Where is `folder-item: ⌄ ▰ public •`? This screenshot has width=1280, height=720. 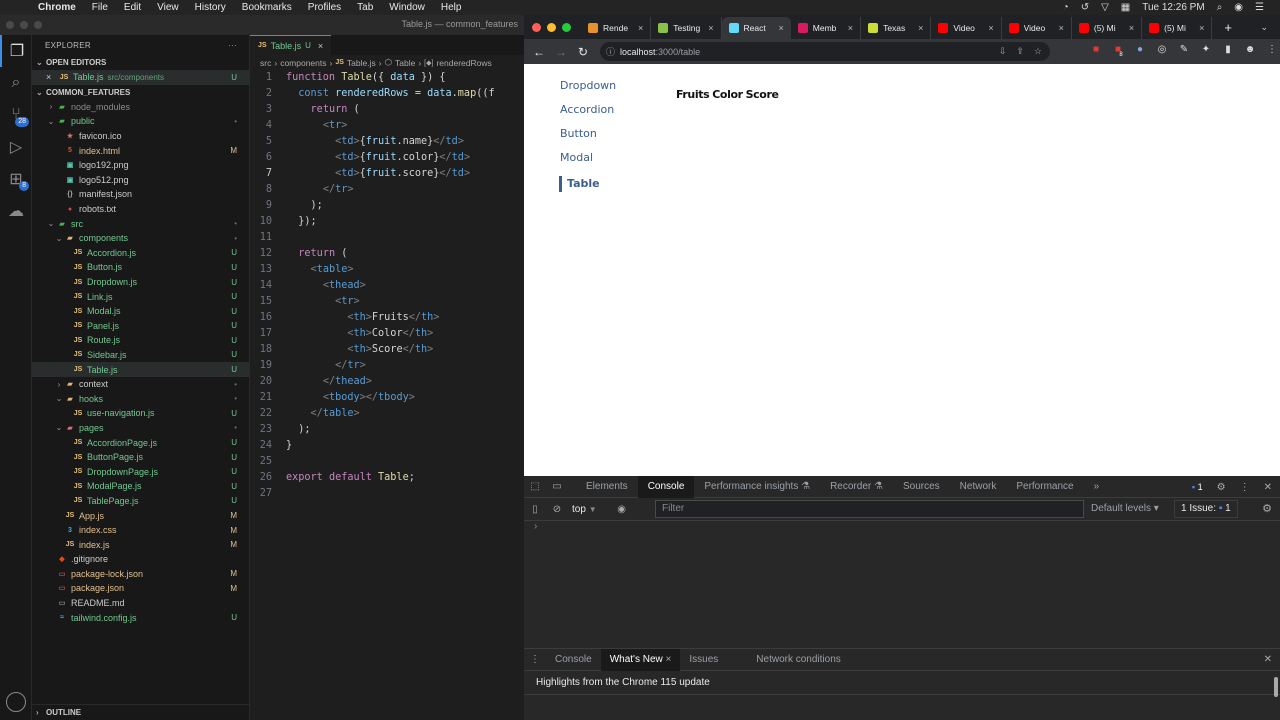 folder-item: ⌄ ▰ public • is located at coordinates (140, 121).